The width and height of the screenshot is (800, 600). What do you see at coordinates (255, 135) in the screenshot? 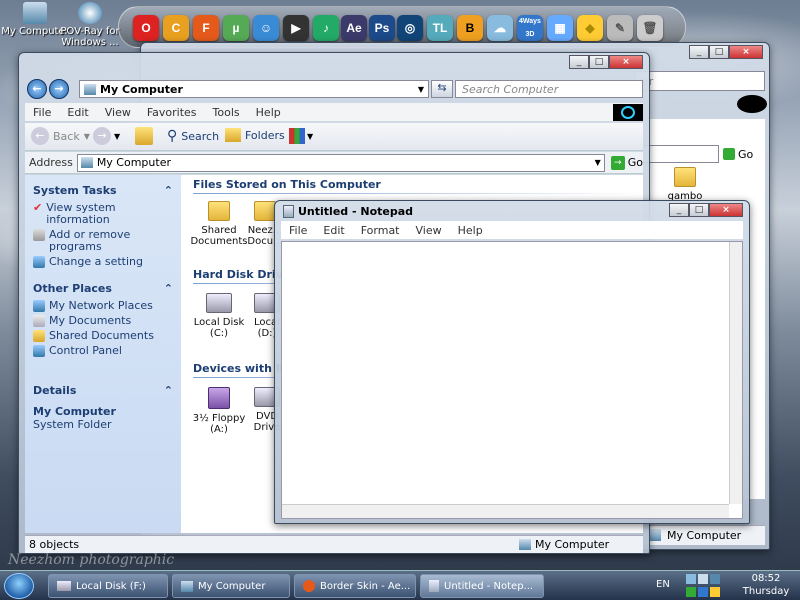
I see `folders-button: Folders` at bounding box center [255, 135].